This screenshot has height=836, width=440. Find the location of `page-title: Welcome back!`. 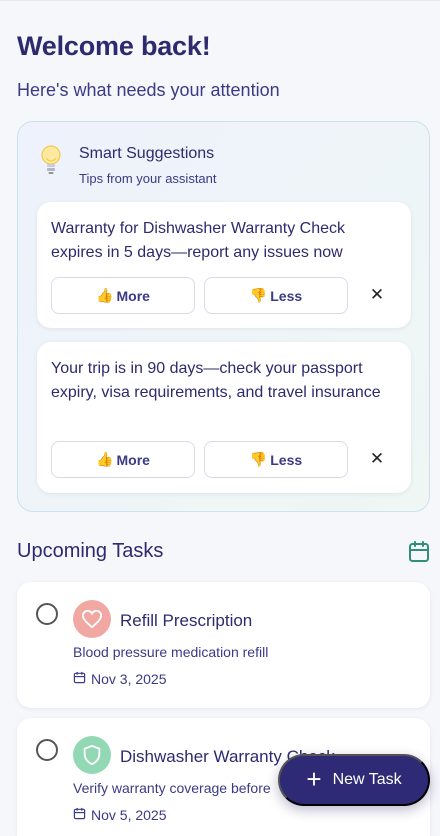

page-title: Welcome back! is located at coordinates (114, 46).